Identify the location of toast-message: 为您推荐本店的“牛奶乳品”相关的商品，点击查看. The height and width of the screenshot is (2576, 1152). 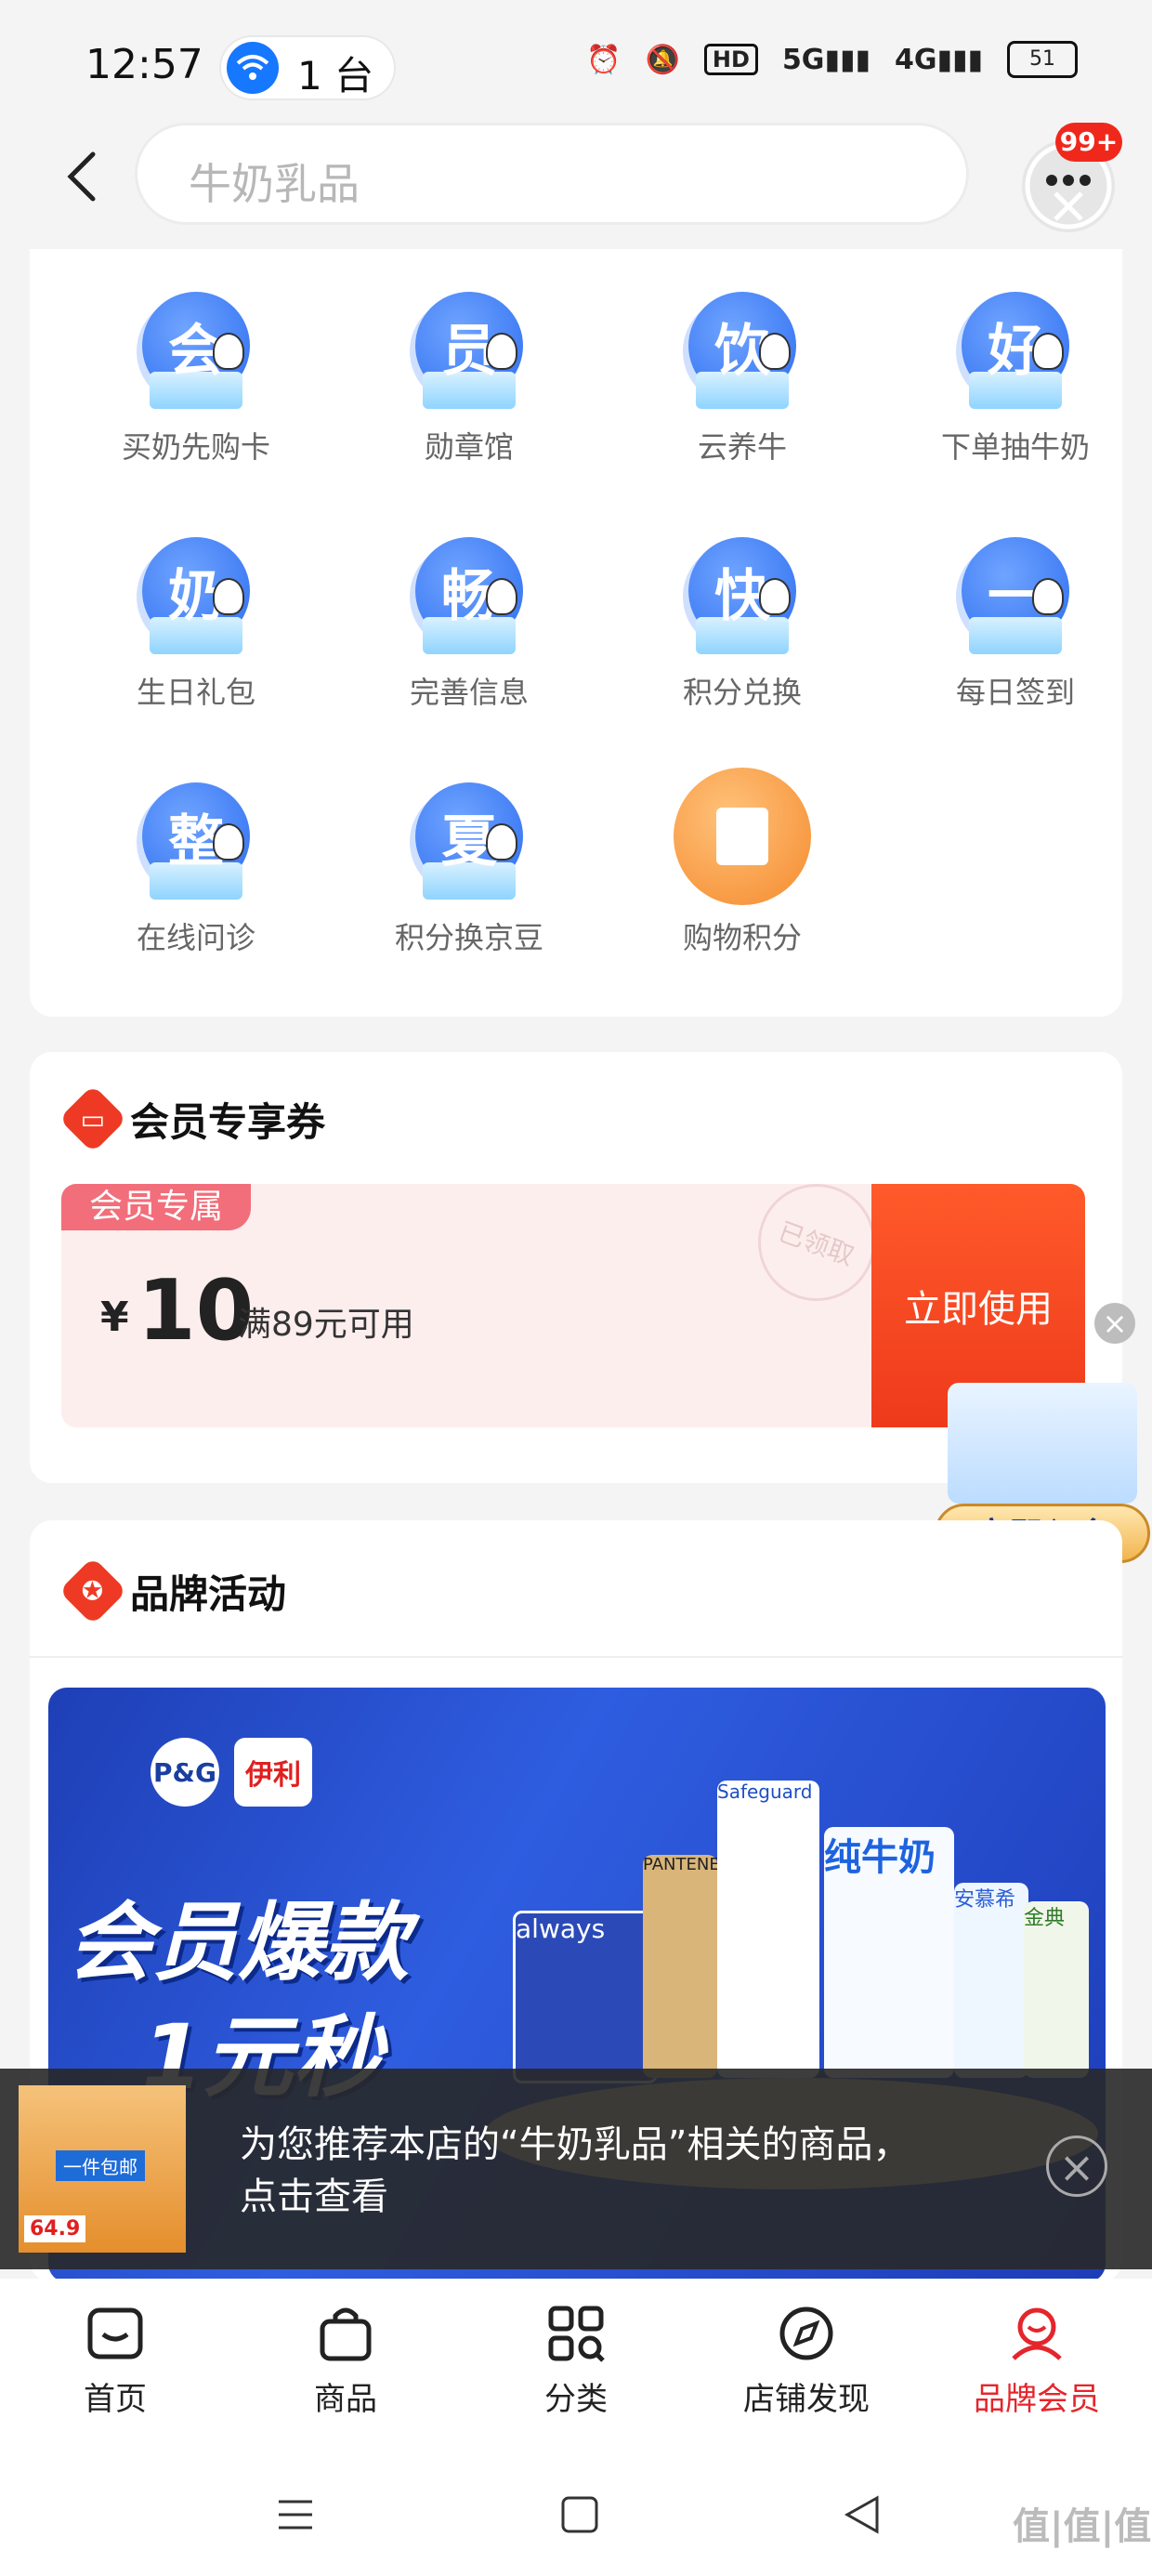
(575, 2170).